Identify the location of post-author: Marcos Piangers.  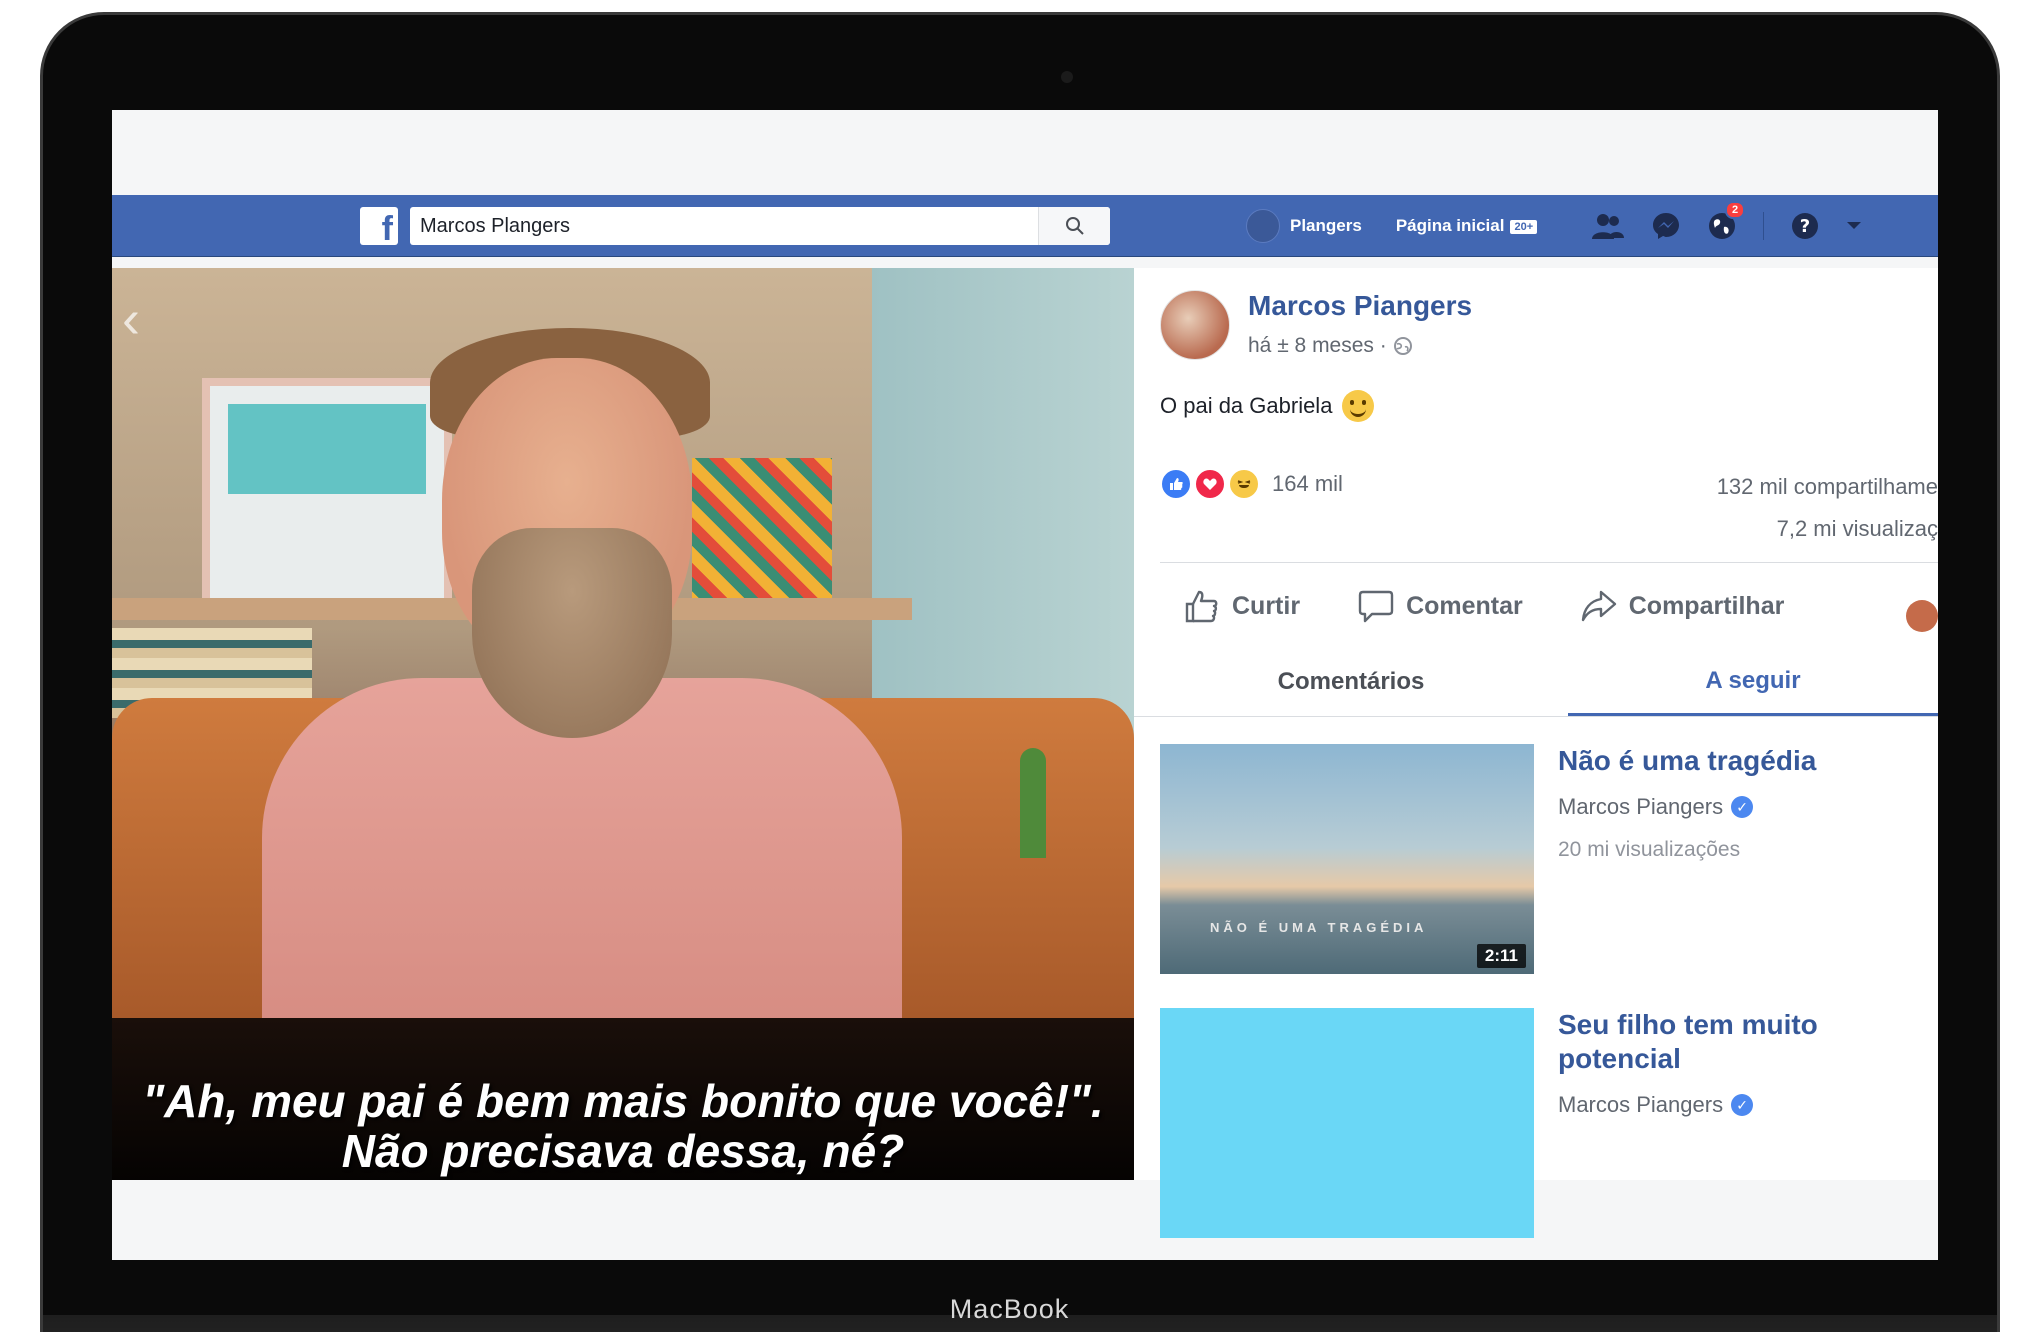
(1360, 306).